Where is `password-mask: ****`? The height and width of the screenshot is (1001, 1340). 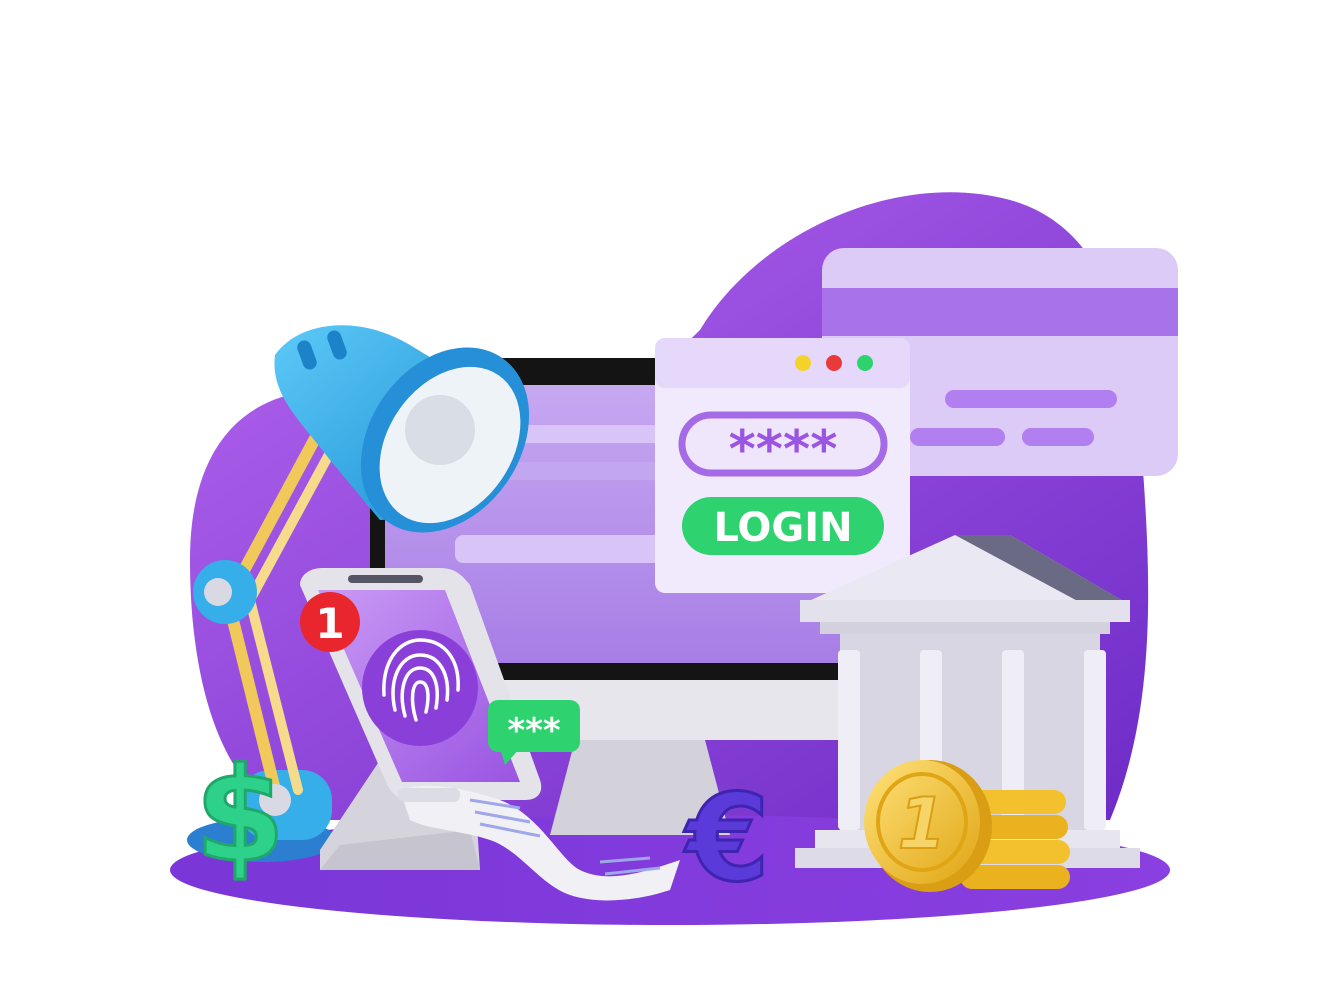
password-mask: **** is located at coordinates (783, 450).